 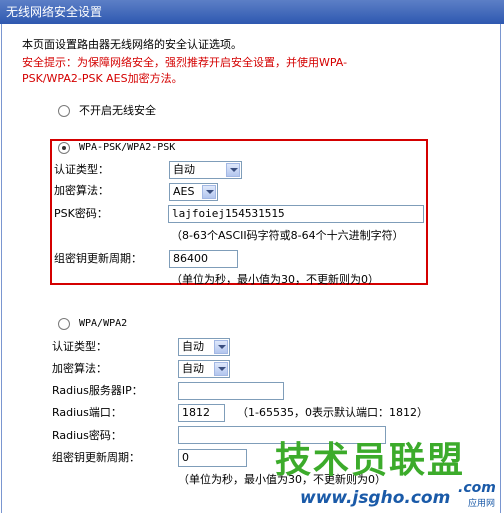 I want to click on wpa-psk-auth-type-label: 认证类型：, so click(x=81, y=169).